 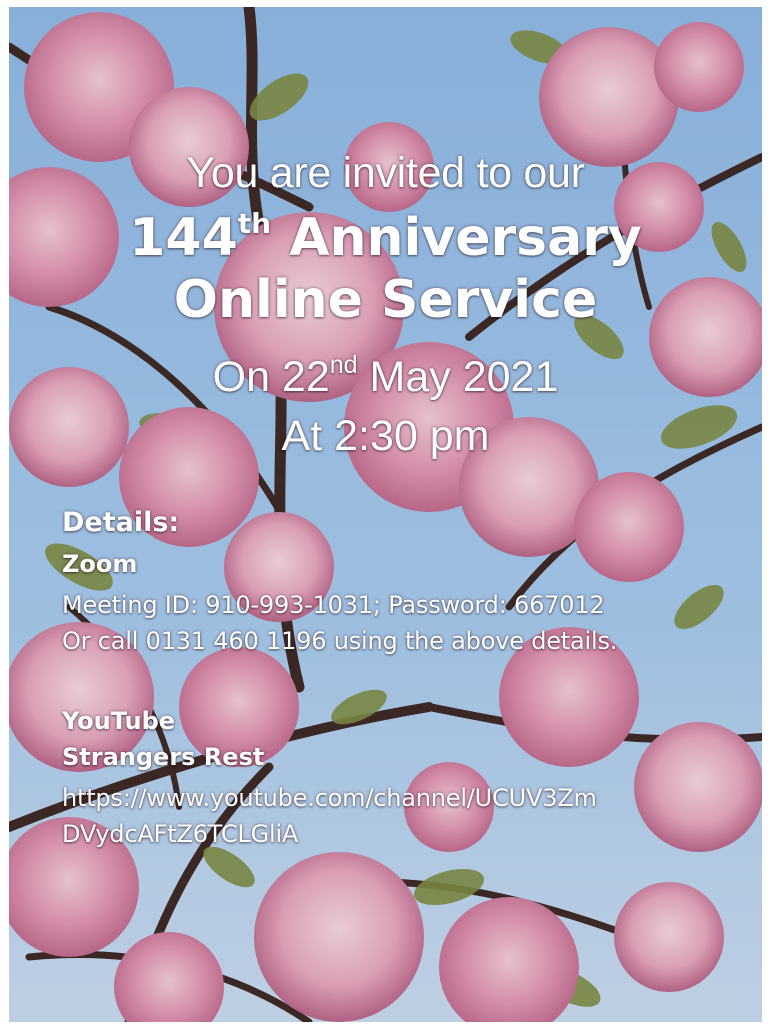 What do you see at coordinates (385, 173) in the screenshot?
I see `invitation-intro: You are invited to our` at bounding box center [385, 173].